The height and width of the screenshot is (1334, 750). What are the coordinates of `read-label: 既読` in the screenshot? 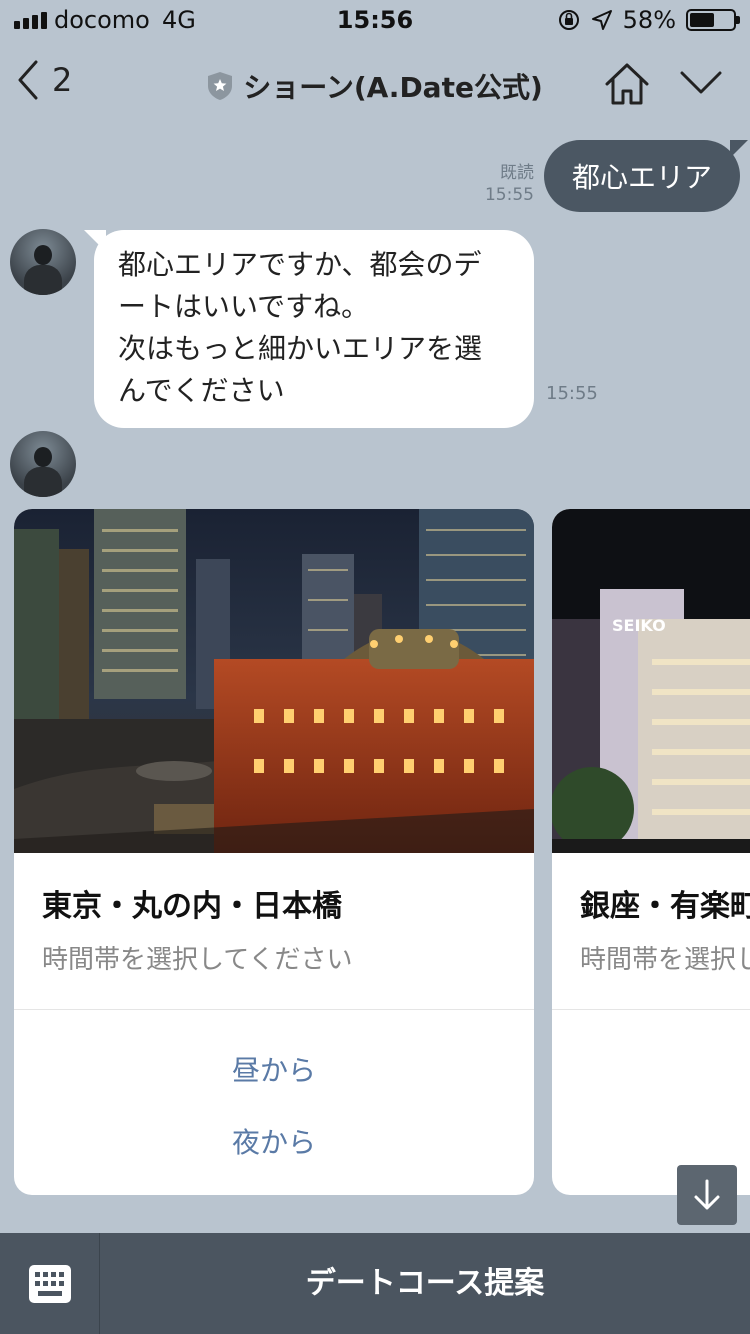 It's located at (516, 173).